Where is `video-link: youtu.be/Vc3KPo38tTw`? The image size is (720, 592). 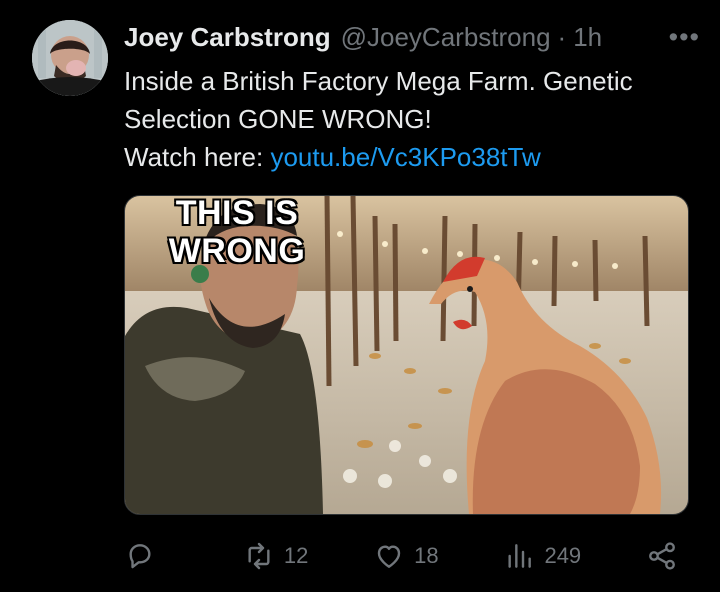
video-link: youtu.be/Vc3KPo38tTw is located at coordinates (405, 157).